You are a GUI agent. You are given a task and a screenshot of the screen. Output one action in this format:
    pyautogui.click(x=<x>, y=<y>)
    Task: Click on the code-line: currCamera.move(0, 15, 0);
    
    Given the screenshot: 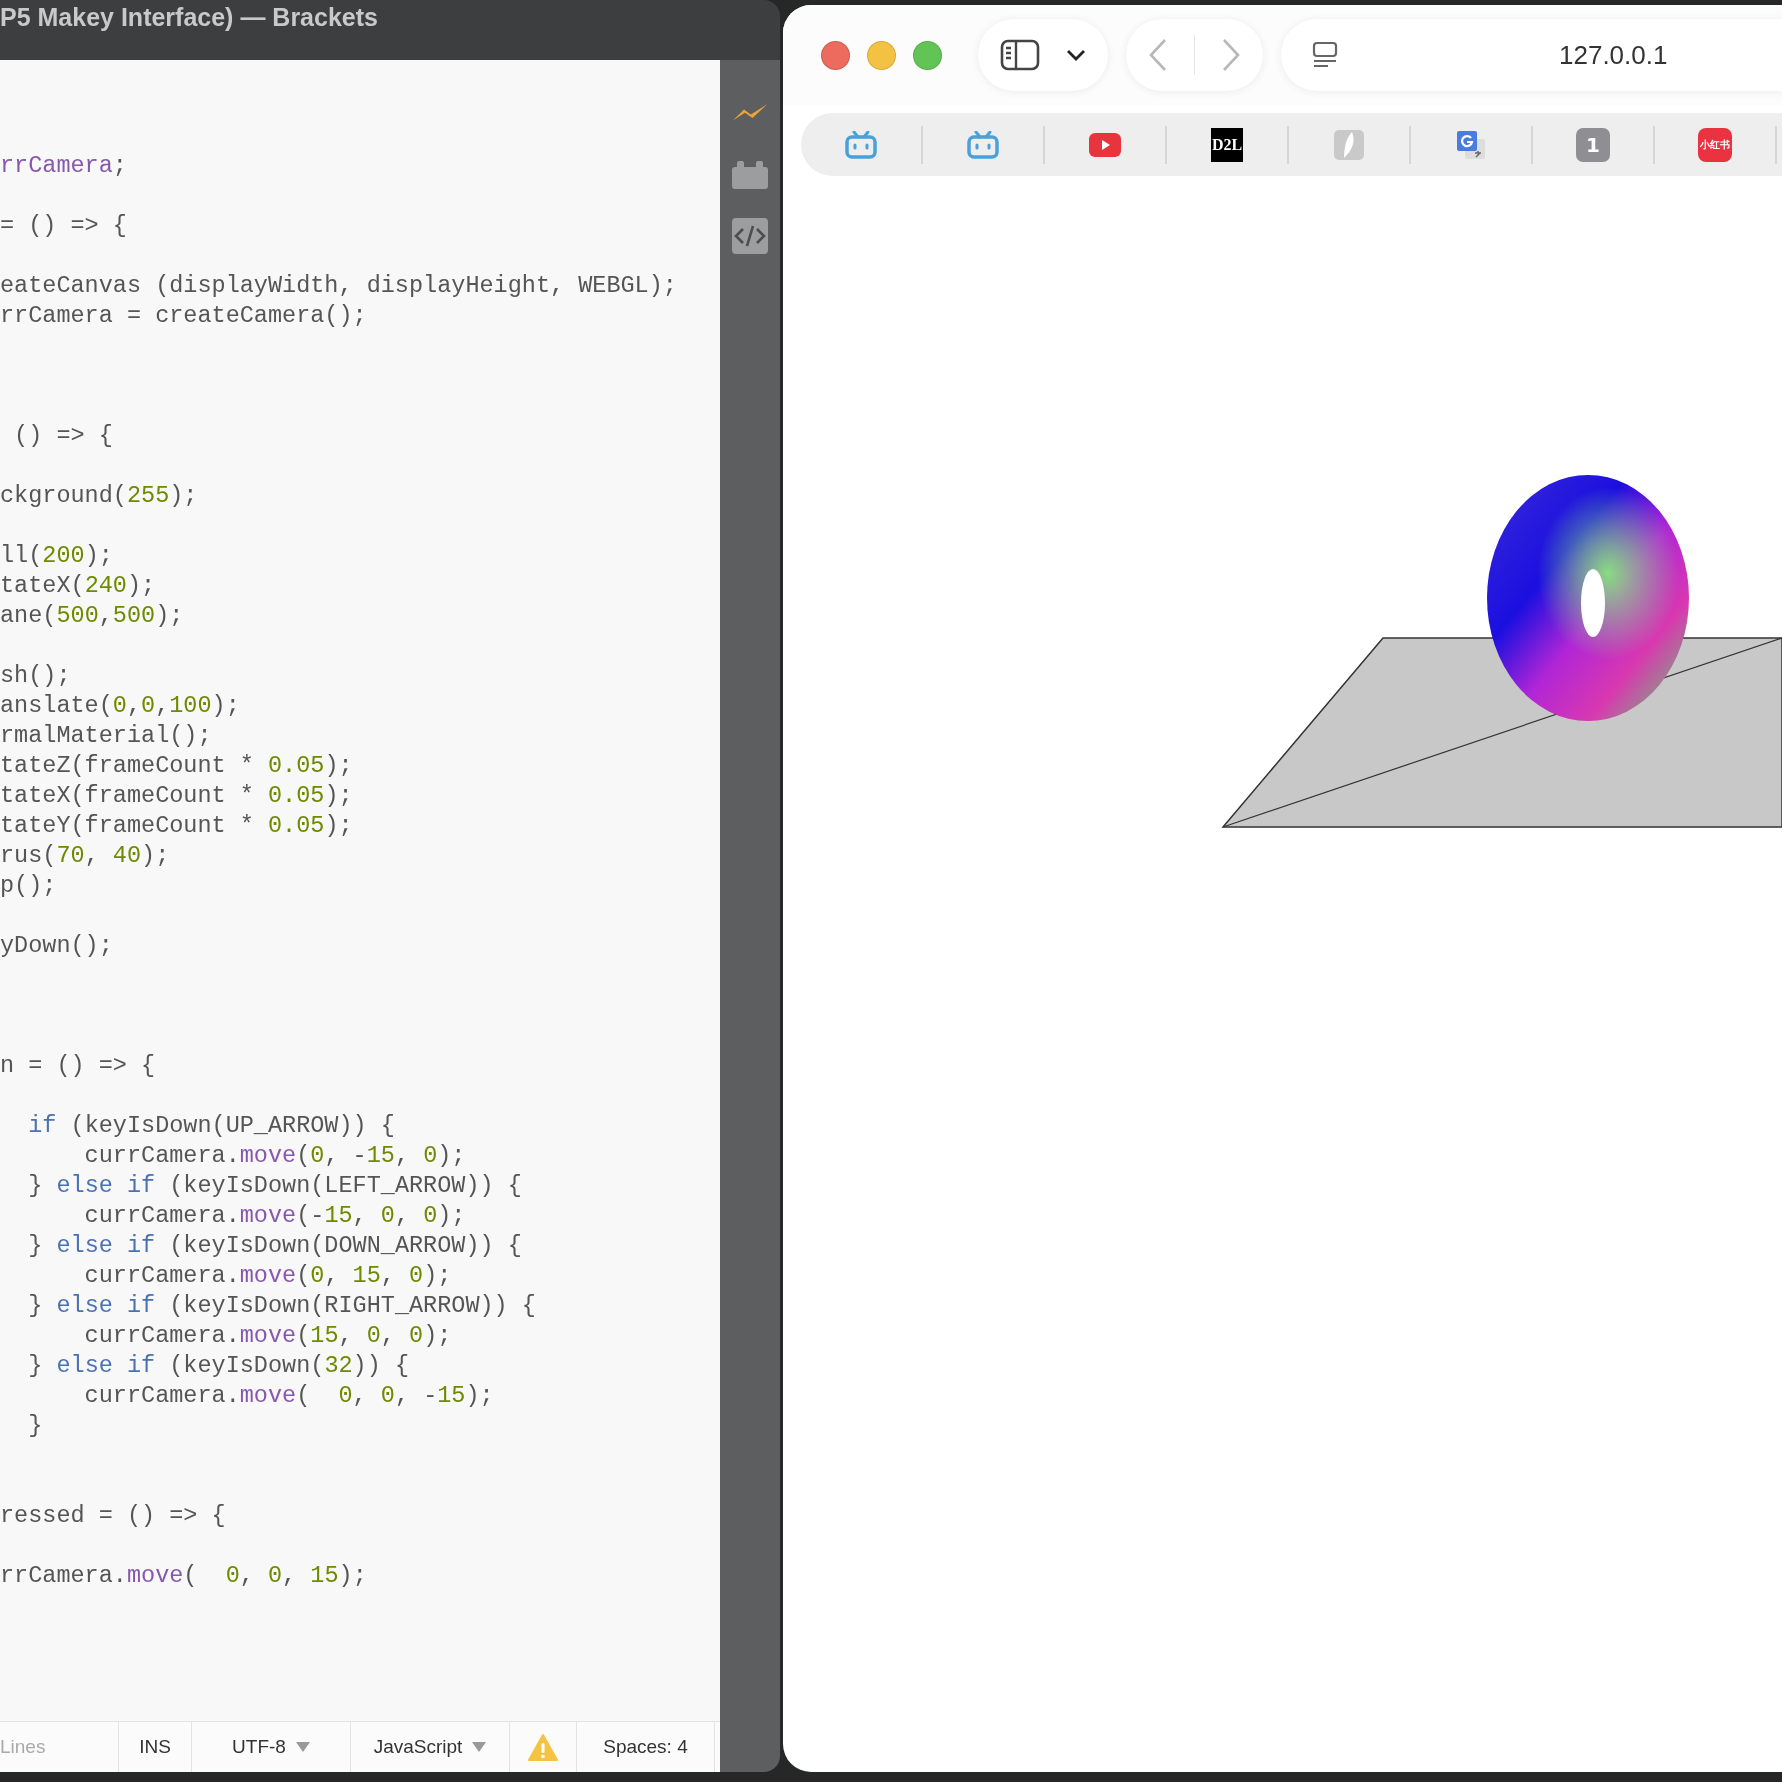 What is the action you would take?
    pyautogui.click(x=268, y=1276)
    